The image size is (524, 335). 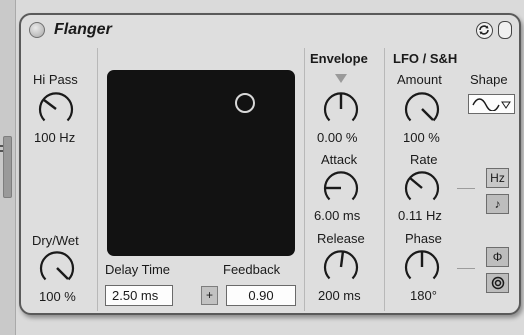 What do you see at coordinates (484, 30) in the screenshot?
I see `hot-swap-icon` at bounding box center [484, 30].